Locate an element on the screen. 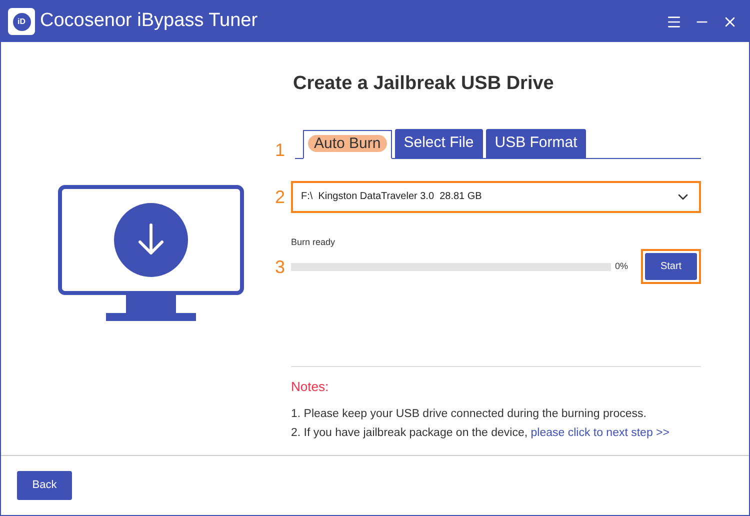 Image resolution: width=750 pixels, height=516 pixels. window-title: Cocosenor iBypass Tuner is located at coordinates (149, 21).